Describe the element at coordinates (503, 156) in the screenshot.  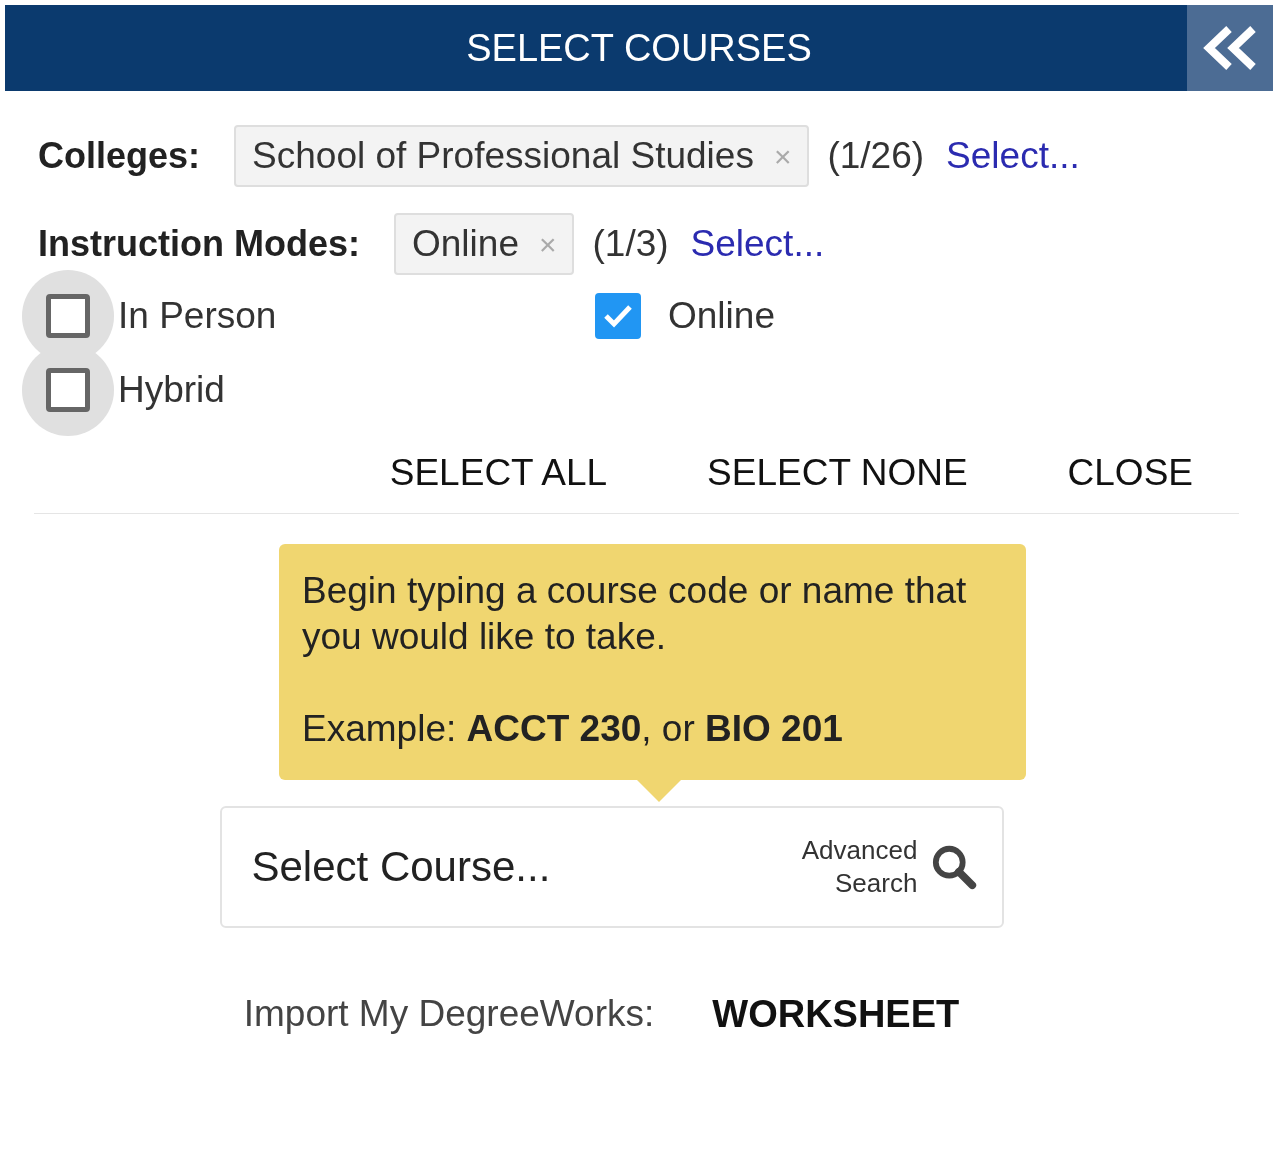
I see `chip-label: School of Professional Studies` at that location.